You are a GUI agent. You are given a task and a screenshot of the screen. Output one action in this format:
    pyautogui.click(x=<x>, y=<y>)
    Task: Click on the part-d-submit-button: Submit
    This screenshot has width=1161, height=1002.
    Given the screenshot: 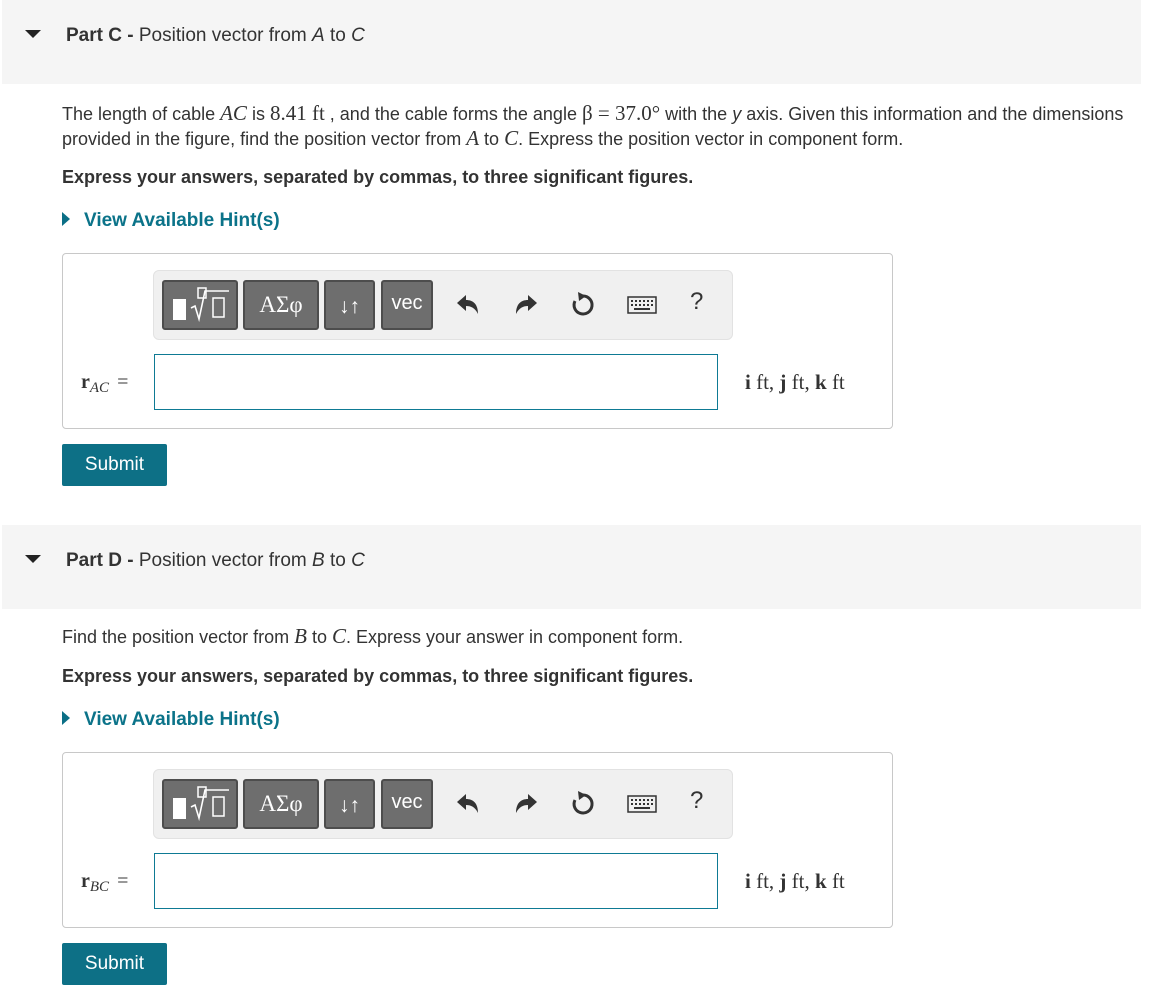 What is the action you would take?
    pyautogui.click(x=114, y=964)
    